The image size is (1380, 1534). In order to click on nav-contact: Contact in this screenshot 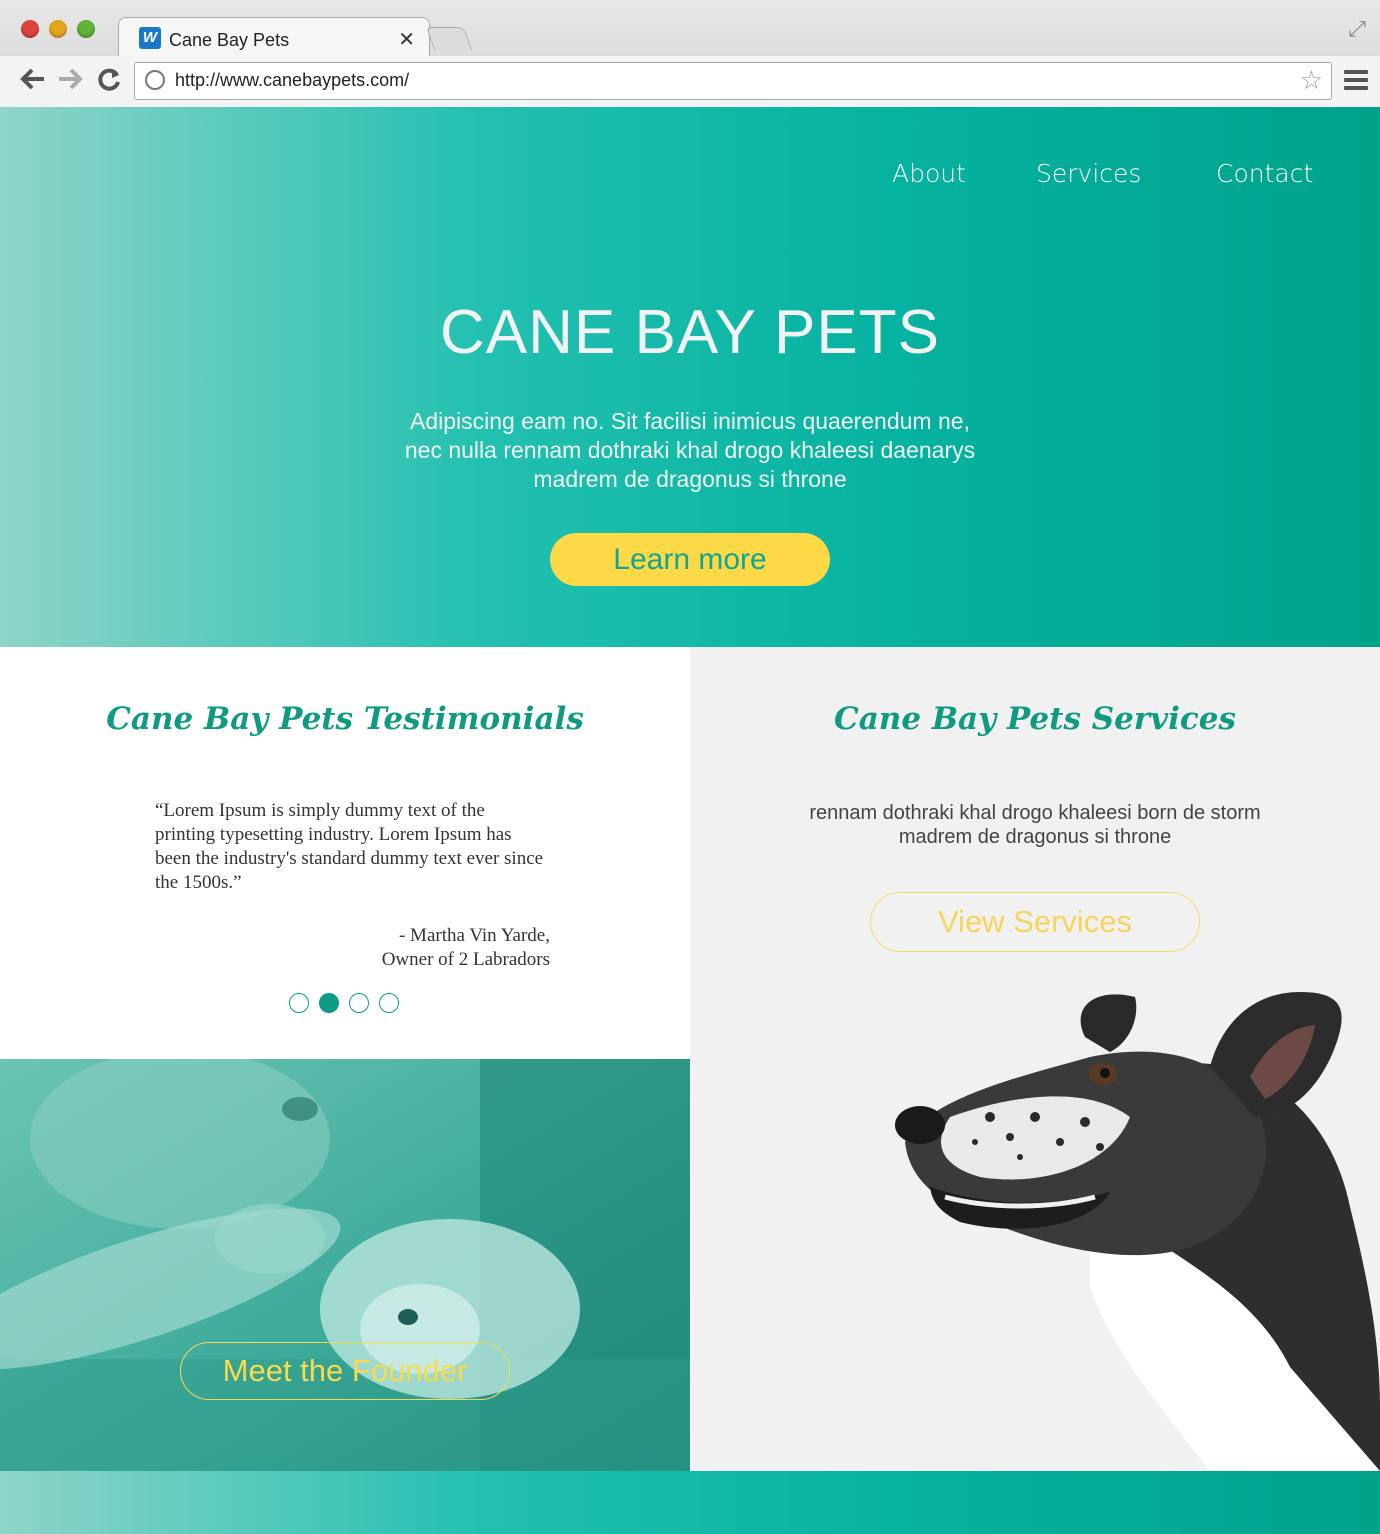, I will do `click(1264, 173)`.